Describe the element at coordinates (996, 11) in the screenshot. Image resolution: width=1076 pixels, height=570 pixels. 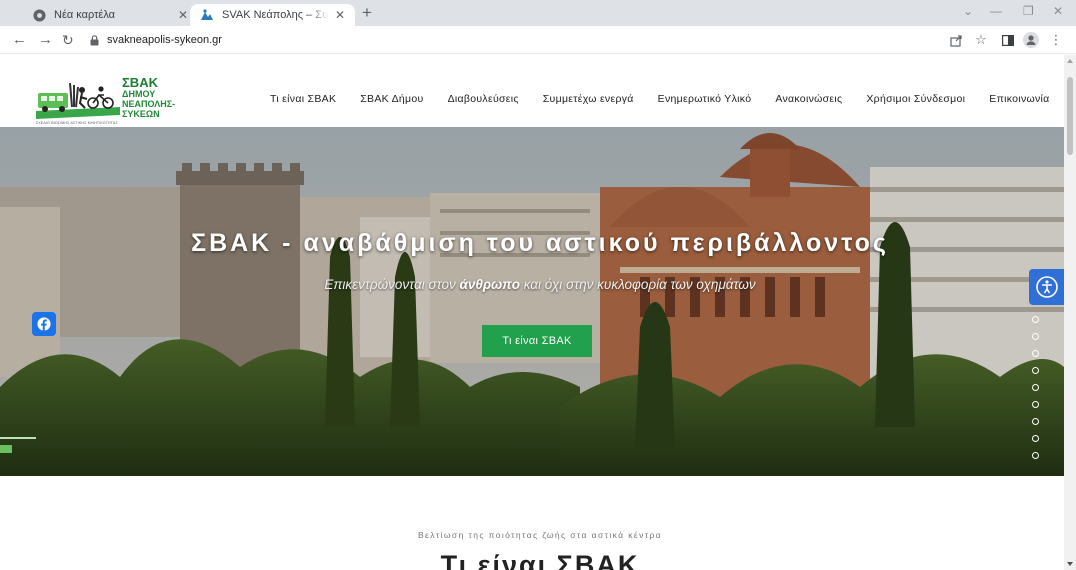
I see `minimize-icon: —` at that location.